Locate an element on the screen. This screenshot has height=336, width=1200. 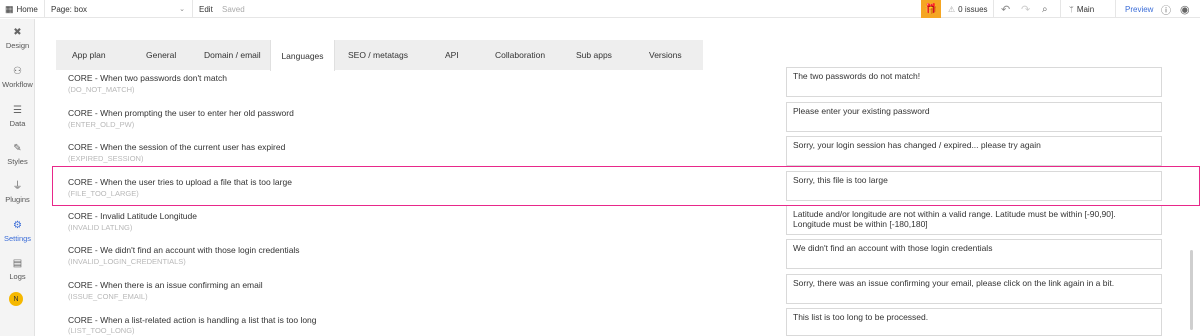
undo-icon: ↶ is located at coordinates (1005, 9).